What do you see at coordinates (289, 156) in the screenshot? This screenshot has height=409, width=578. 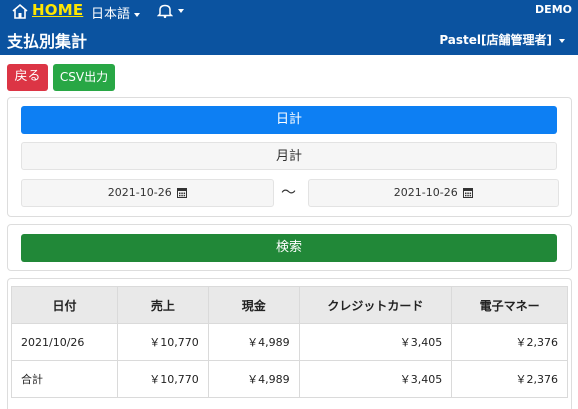 I see `monthly-toggle-button: 月計` at bounding box center [289, 156].